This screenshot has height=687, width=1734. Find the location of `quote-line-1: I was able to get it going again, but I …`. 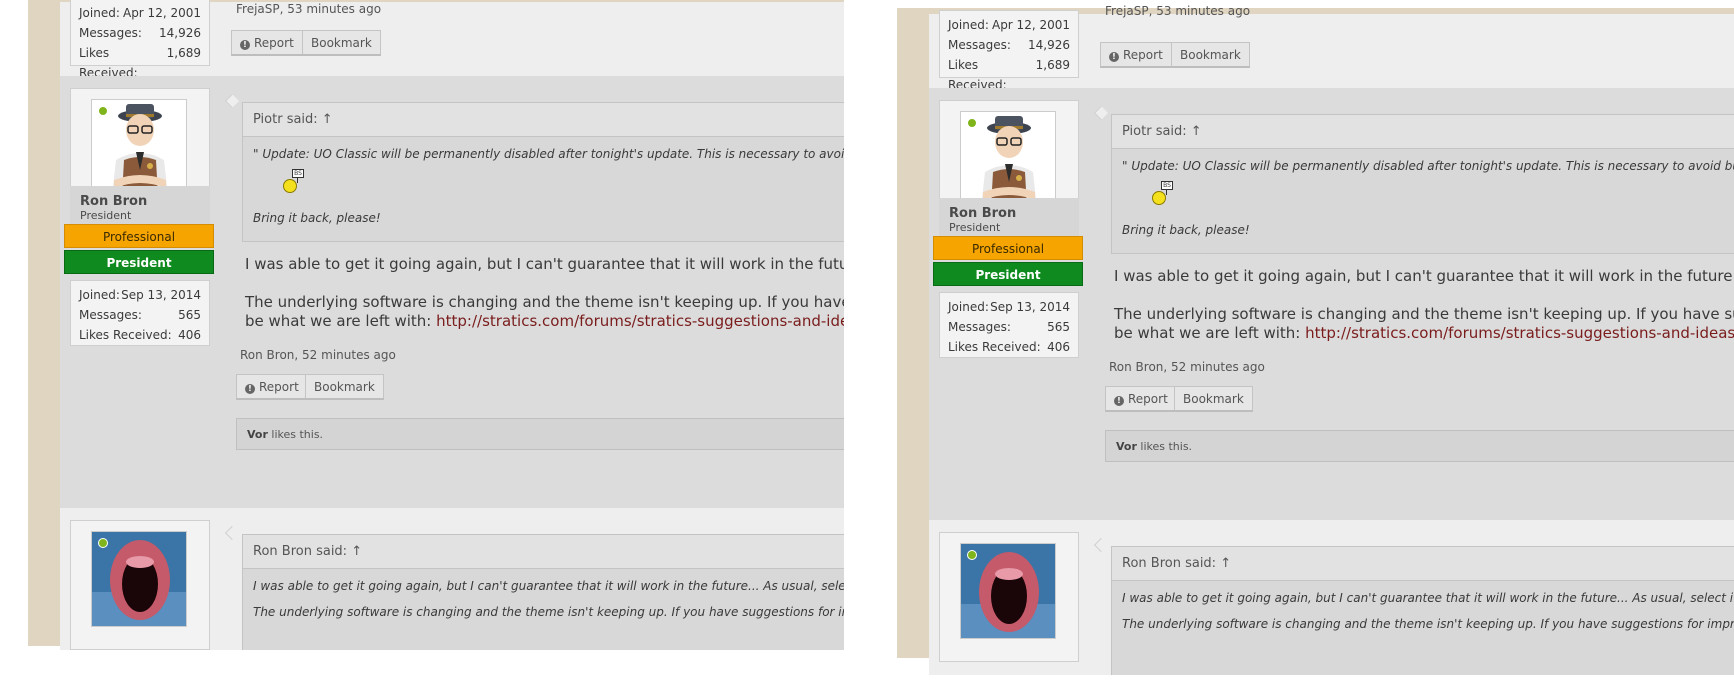

quote-line-1: I was able to get it going again, but I … is located at coordinates (1428, 598).